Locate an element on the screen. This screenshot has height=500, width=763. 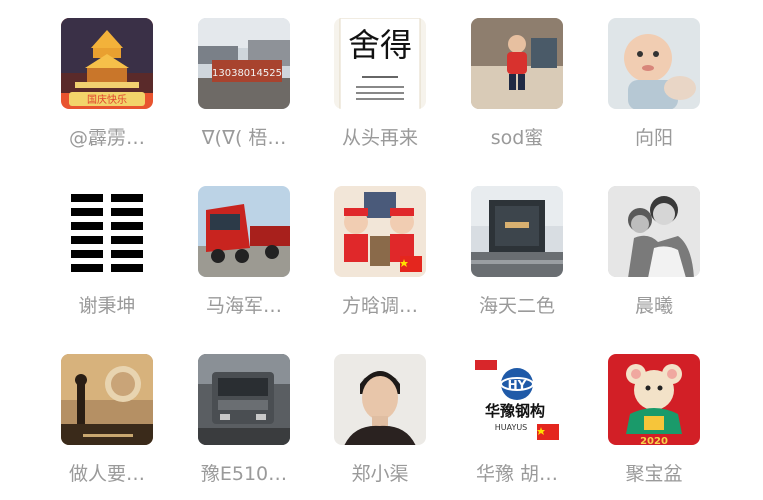
contact-name: 向阳 is located at coordinates (653, 138).